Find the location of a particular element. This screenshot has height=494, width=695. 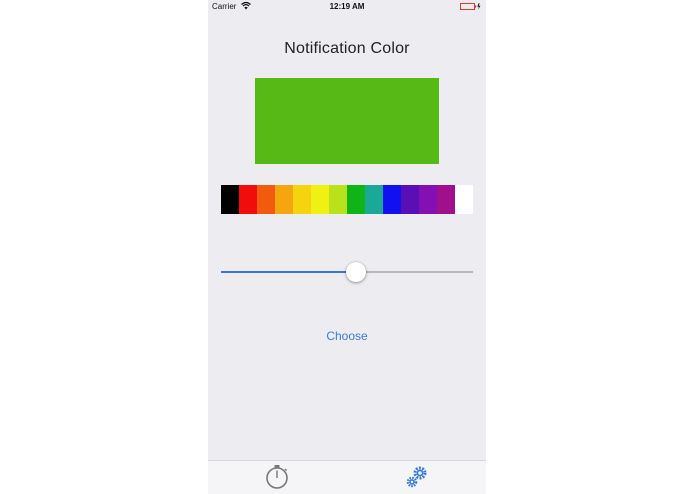

slider-track-empty is located at coordinates (414, 272).